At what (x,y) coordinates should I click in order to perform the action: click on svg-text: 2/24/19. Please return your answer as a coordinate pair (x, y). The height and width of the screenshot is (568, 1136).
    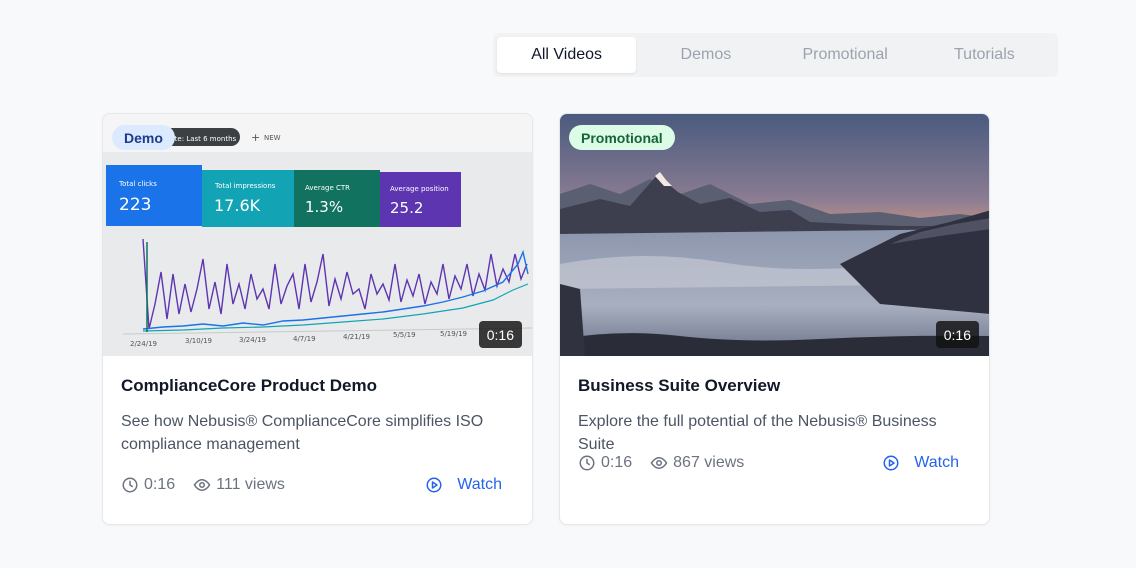
    Looking at the image, I should click on (143, 344).